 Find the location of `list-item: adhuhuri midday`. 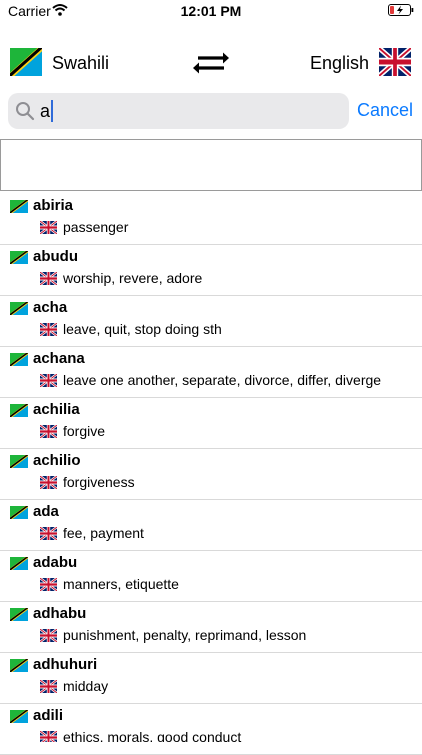

list-item: adhuhuri midday is located at coordinates (211, 678).